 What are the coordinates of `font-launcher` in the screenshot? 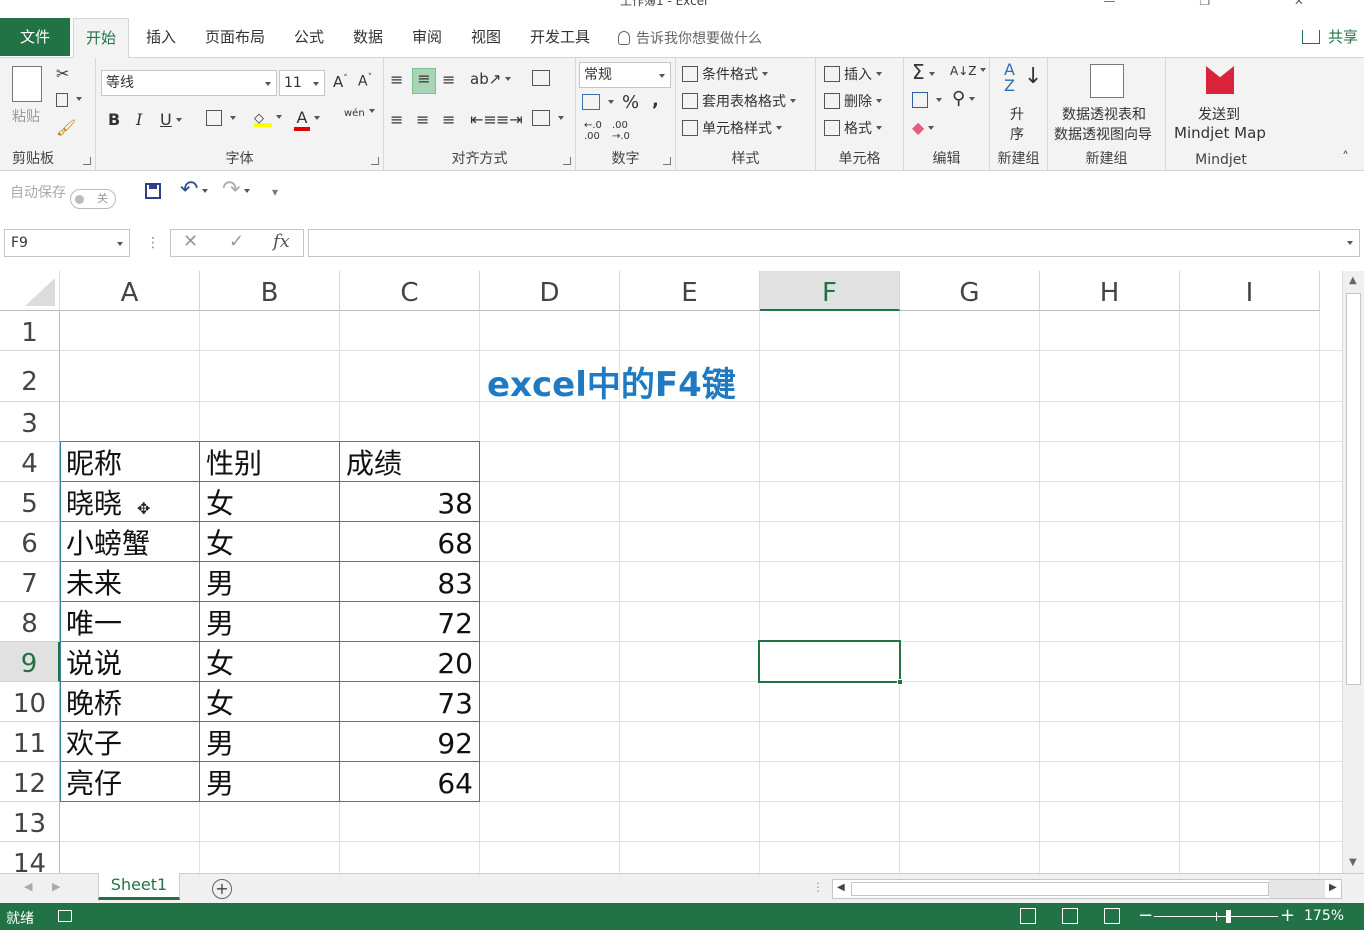 It's located at (375, 161).